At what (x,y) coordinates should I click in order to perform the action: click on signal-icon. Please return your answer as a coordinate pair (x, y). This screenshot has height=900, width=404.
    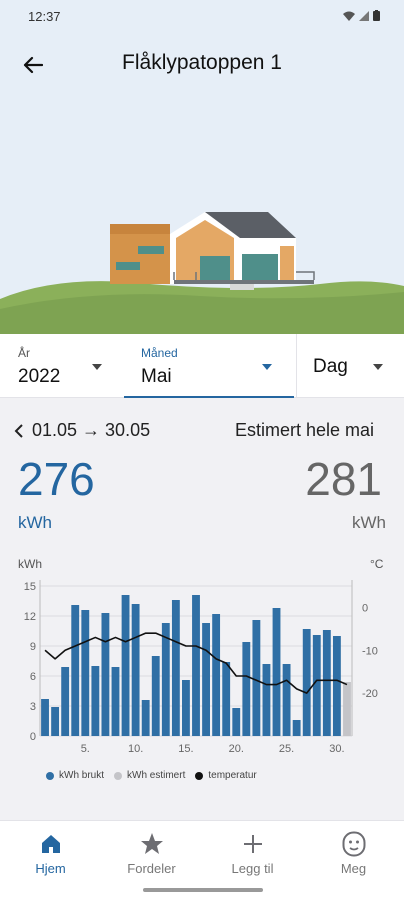
    Looking at the image, I should click on (364, 15).